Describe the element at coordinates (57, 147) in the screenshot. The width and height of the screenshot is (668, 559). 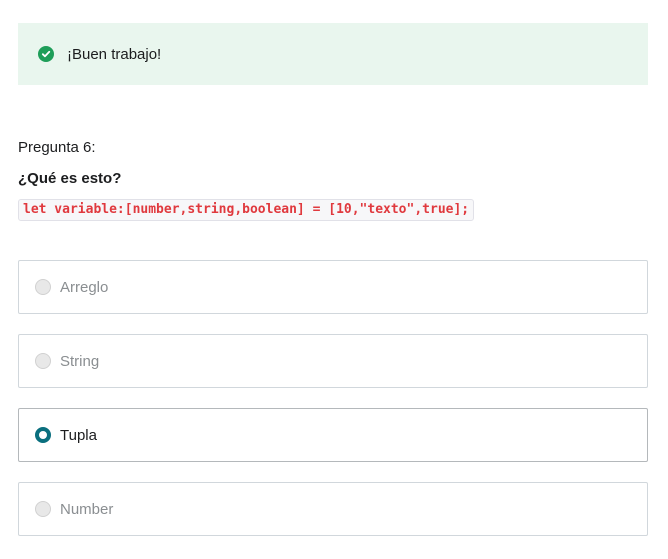
I see `question-number: Pregunta 6:` at that location.